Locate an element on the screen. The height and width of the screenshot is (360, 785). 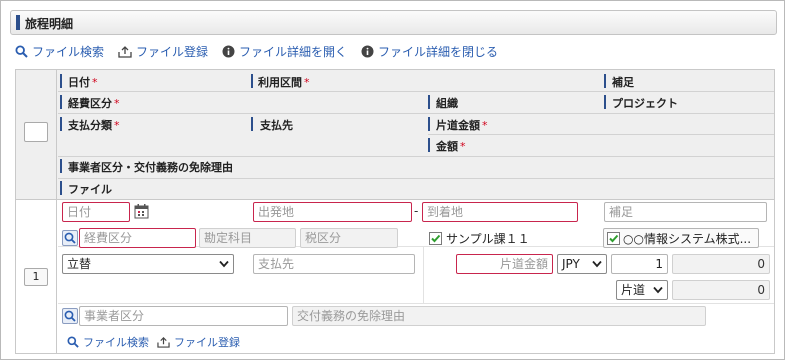
currency-value: JPY is located at coordinates (571, 264).